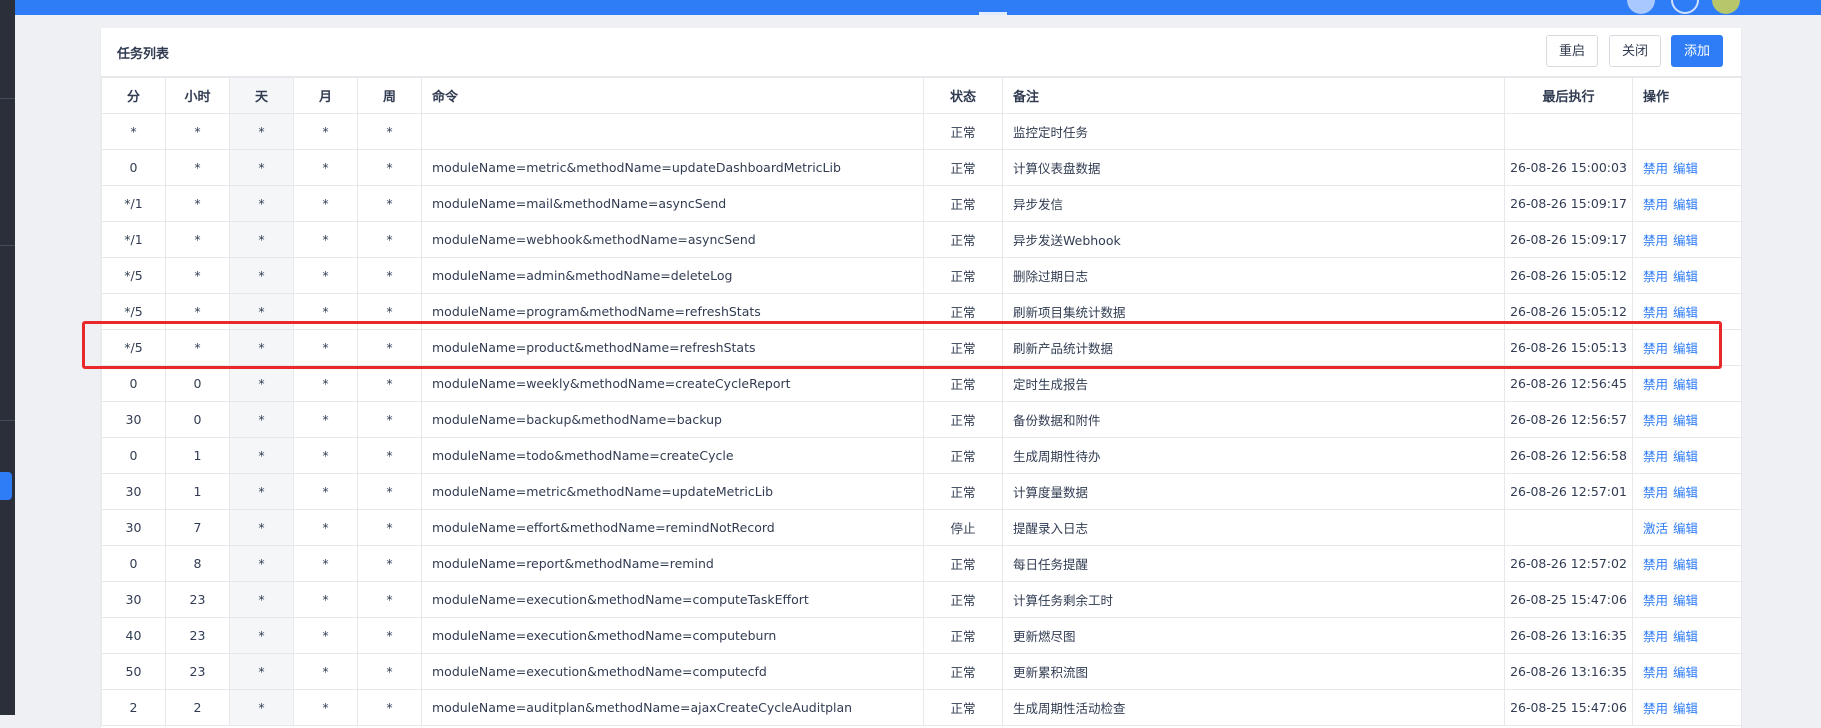 This screenshot has width=1821, height=728. What do you see at coordinates (1568, 671) in the screenshot?
I see `cell-last-run: 26-08-26 13:16:35` at bounding box center [1568, 671].